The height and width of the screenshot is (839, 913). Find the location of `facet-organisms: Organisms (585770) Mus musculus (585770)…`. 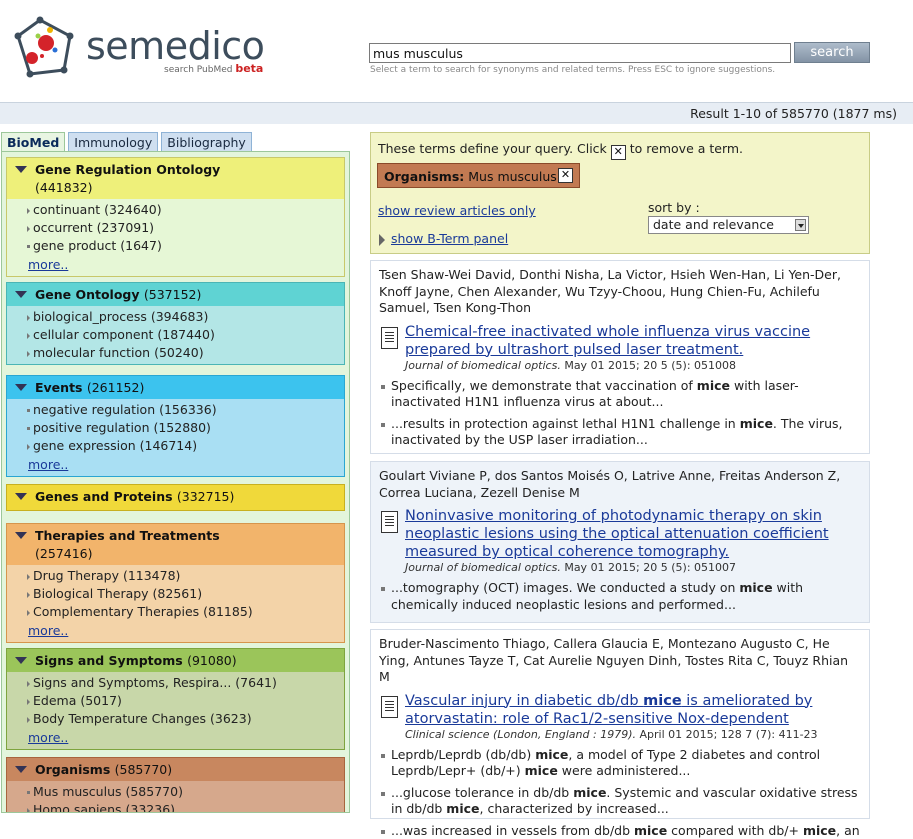

facet-organisms: Organisms (585770) Mus musculus (585770)… is located at coordinates (175, 785).